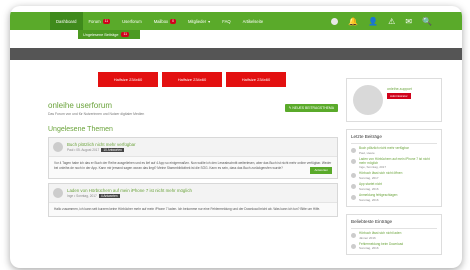 Image resolution: width=470 pixels, height=270 pixels. I want to click on new-topic-button: ✎ NEUES BEITRAGSTHEMA, so click(311, 108).